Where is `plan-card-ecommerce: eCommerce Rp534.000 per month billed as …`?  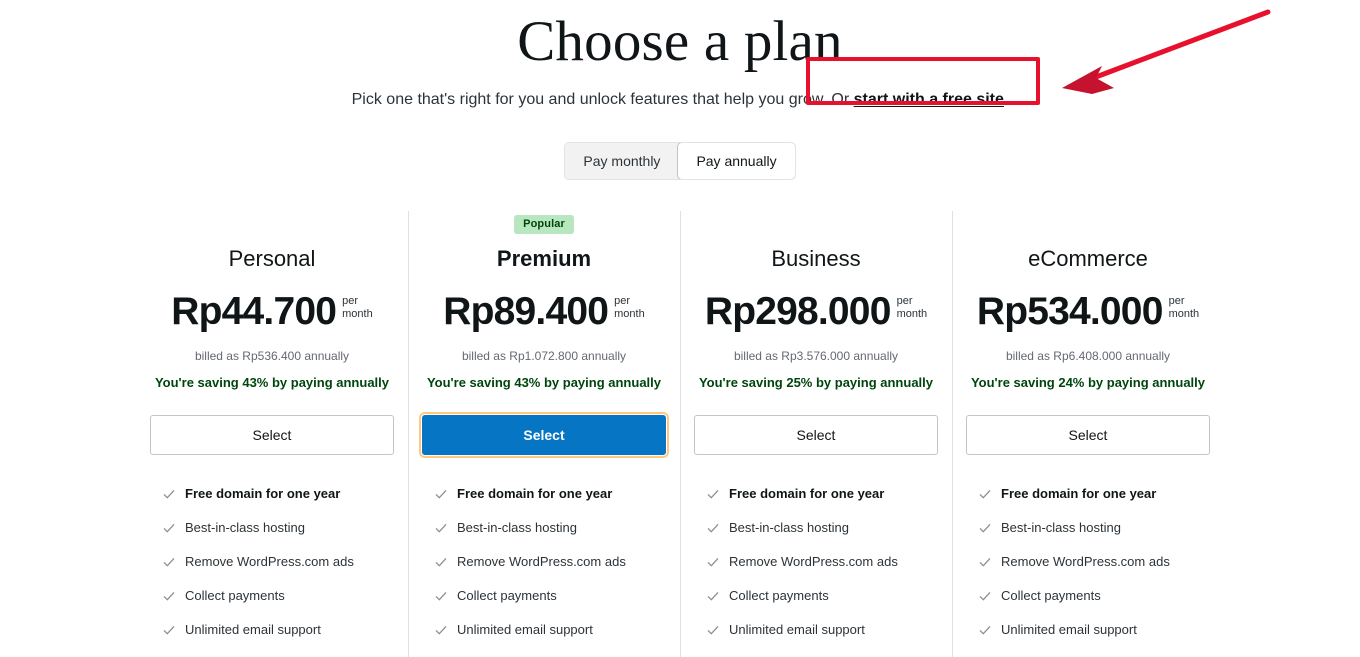
plan-card-ecommerce: eCommerce Rp534.000 per month billed as … is located at coordinates (1088, 433).